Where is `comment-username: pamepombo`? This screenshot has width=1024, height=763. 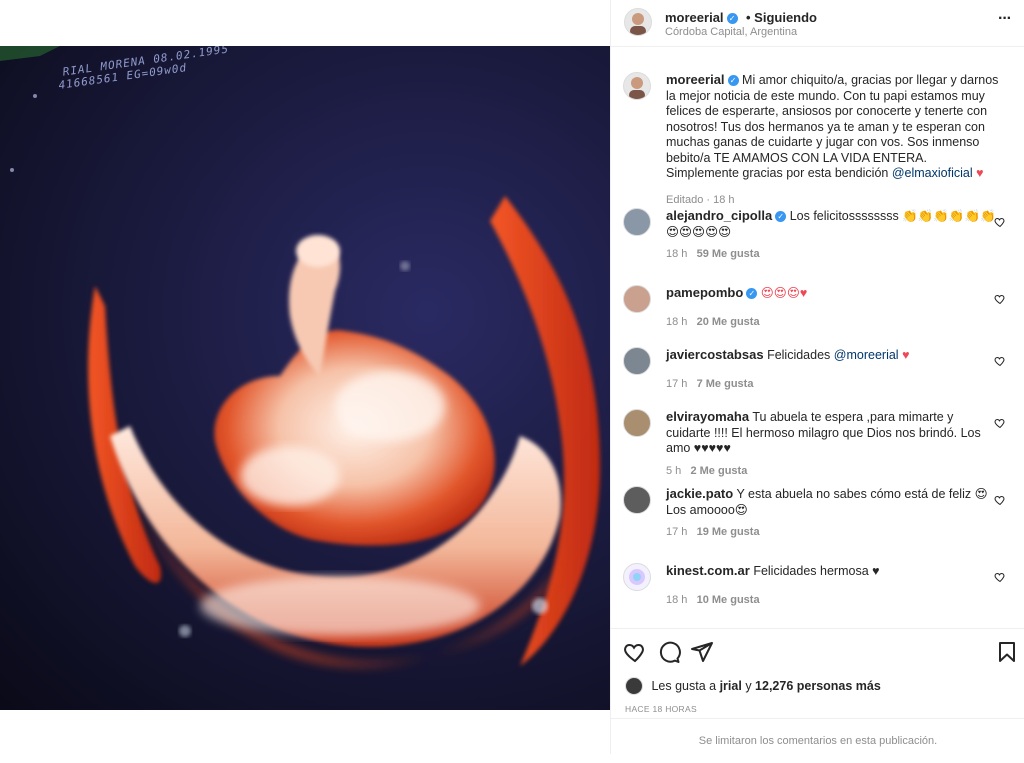 comment-username: pamepombo is located at coordinates (704, 292).